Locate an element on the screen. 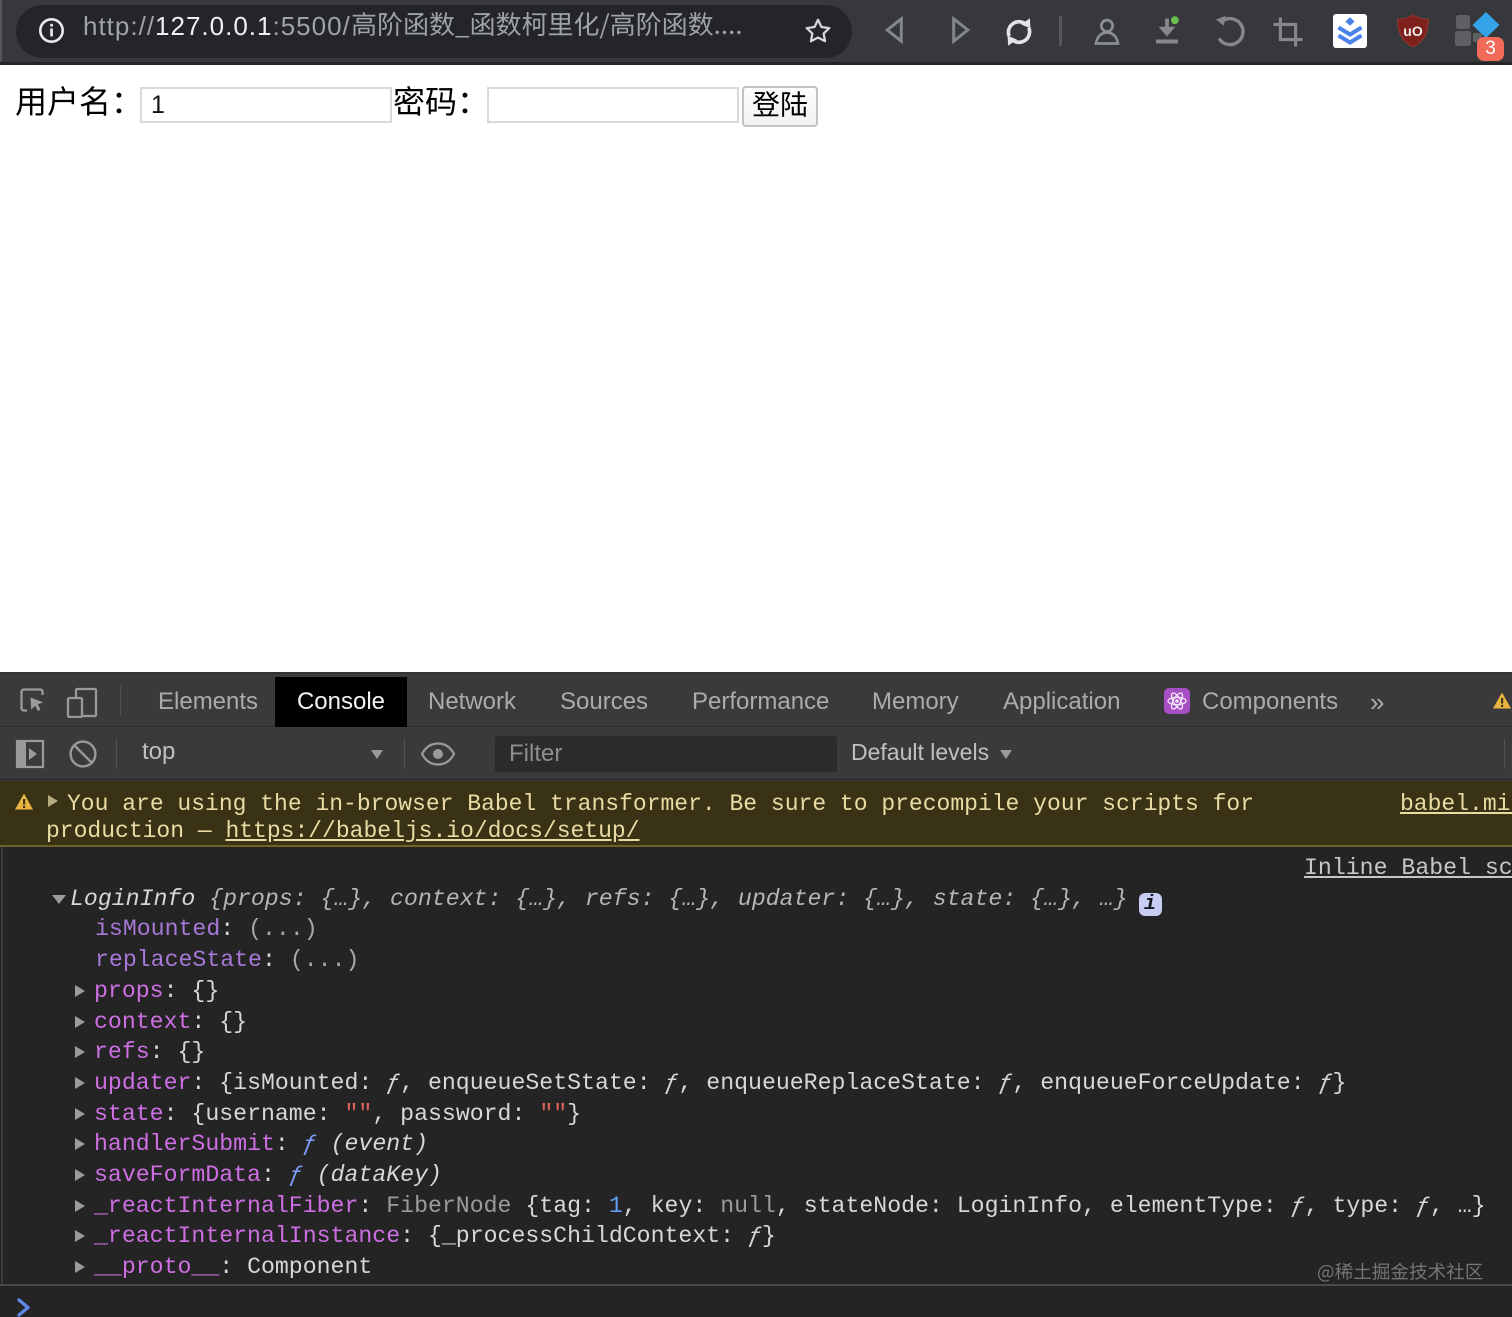 Image resolution: width=1512 pixels, height=1317 pixels. svg-text: uO is located at coordinates (1413, 31).